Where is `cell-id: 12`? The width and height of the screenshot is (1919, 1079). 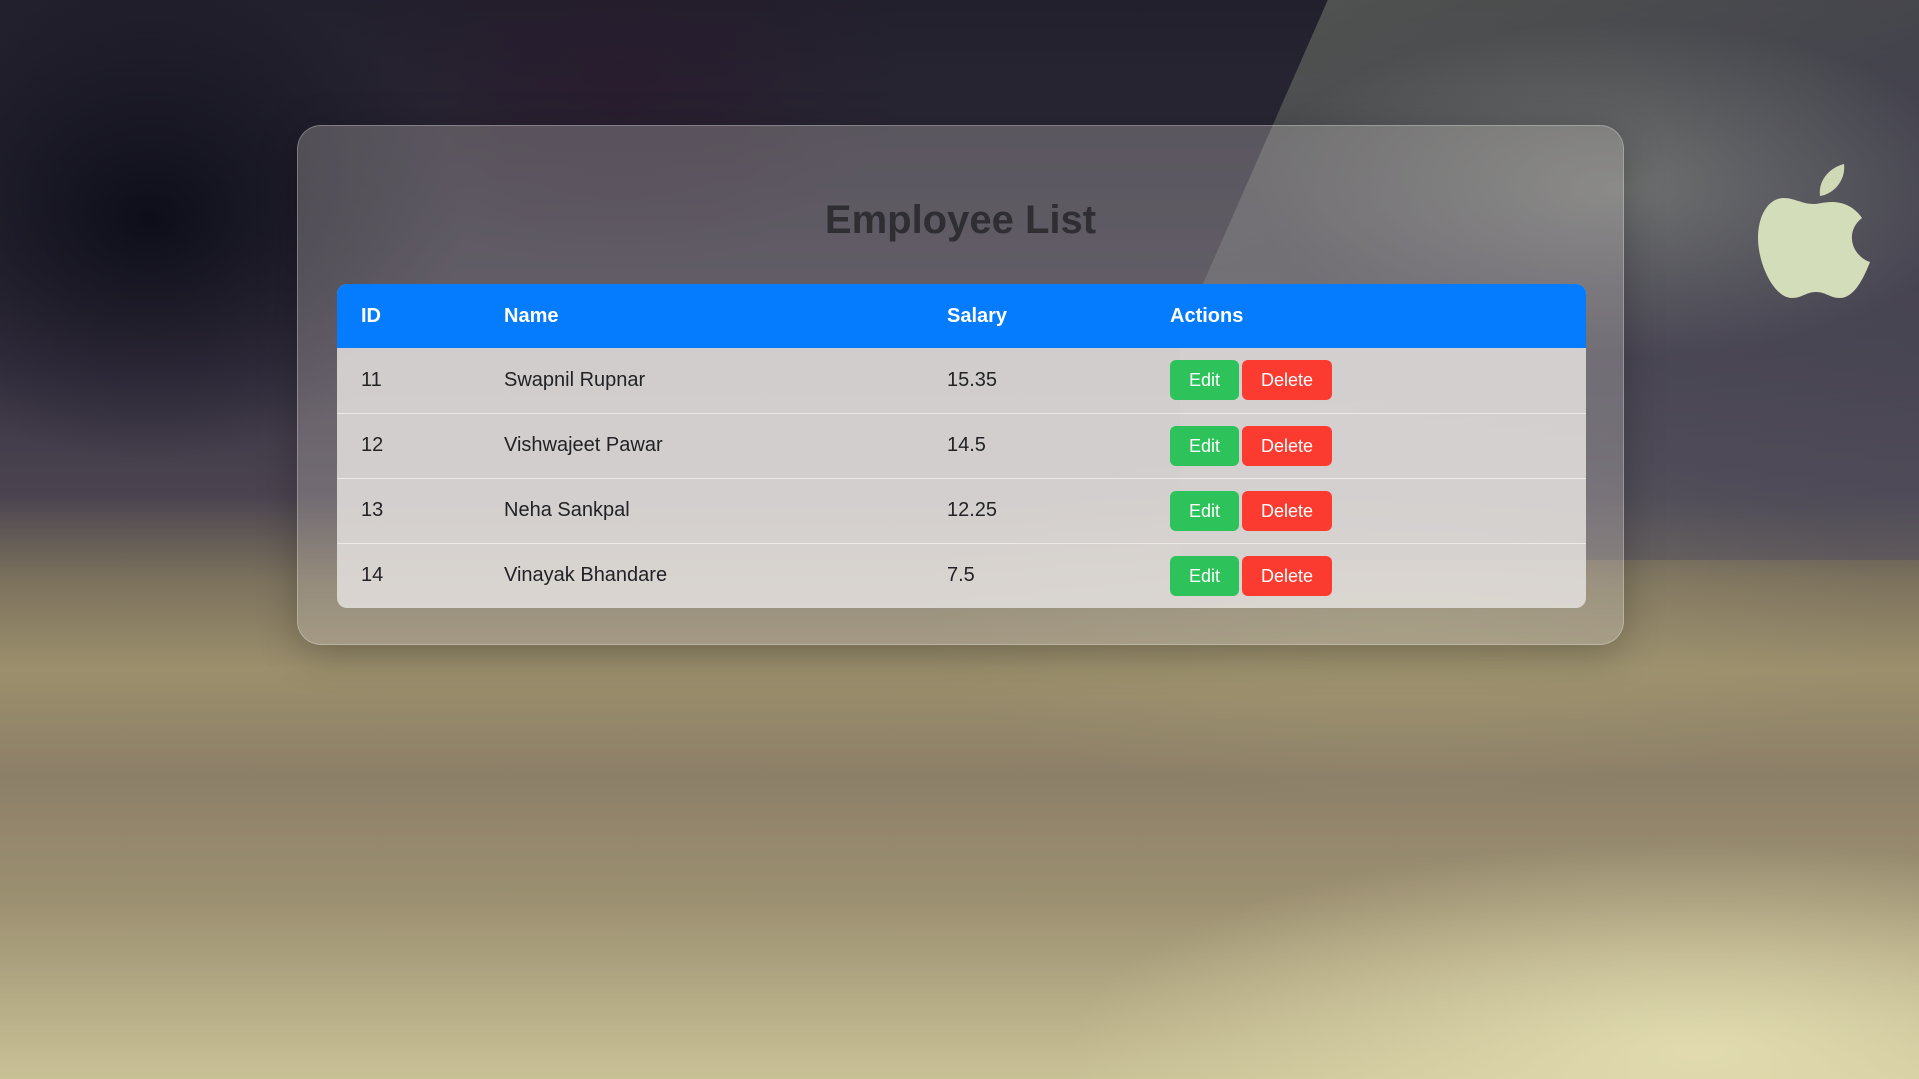
cell-id: 12 is located at coordinates (372, 445).